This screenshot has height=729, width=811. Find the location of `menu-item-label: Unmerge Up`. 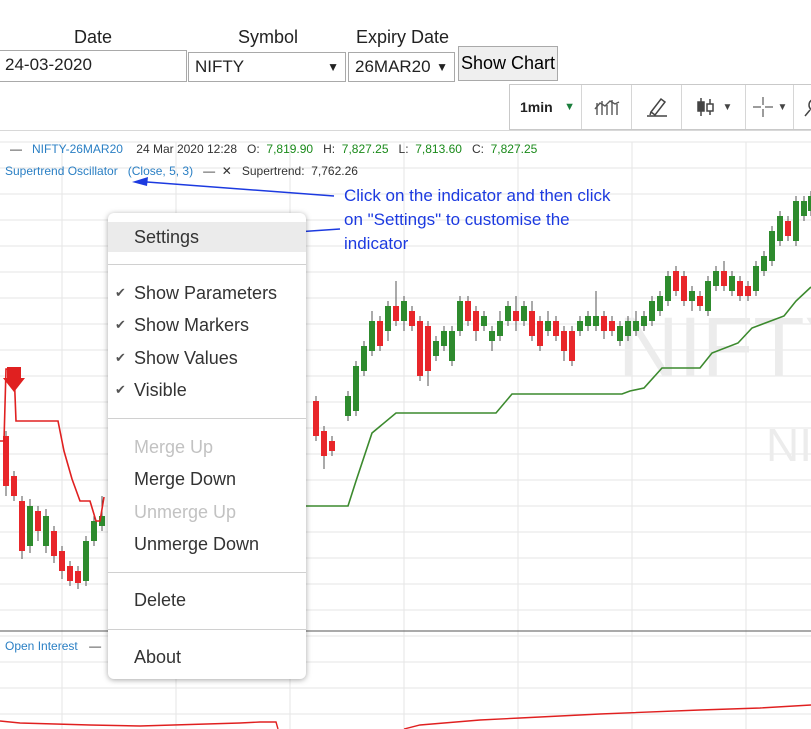

menu-item-label: Unmerge Up is located at coordinates (185, 511).